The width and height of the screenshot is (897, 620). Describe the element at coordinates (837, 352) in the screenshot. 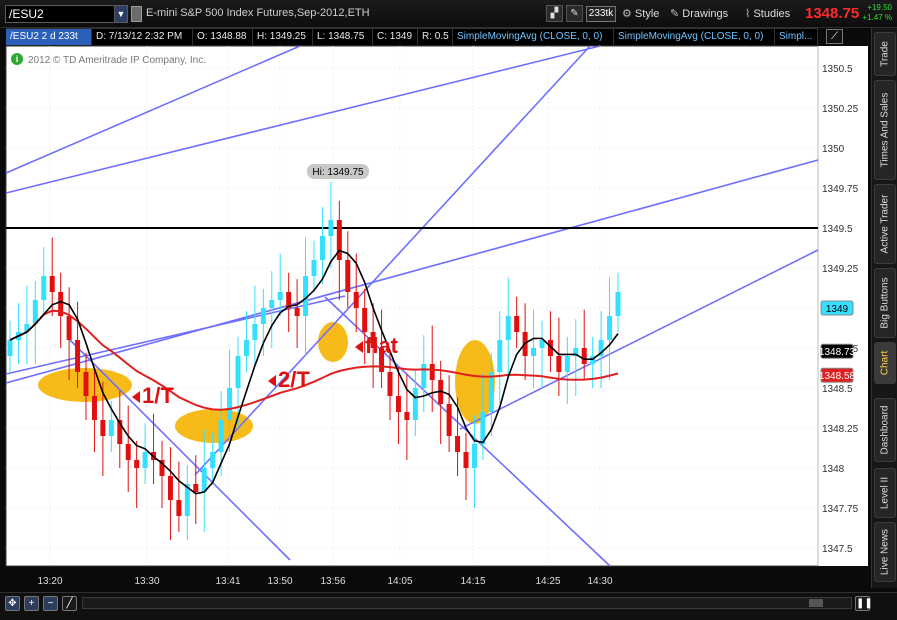

I see `price-badge-label: 1348.73` at that location.